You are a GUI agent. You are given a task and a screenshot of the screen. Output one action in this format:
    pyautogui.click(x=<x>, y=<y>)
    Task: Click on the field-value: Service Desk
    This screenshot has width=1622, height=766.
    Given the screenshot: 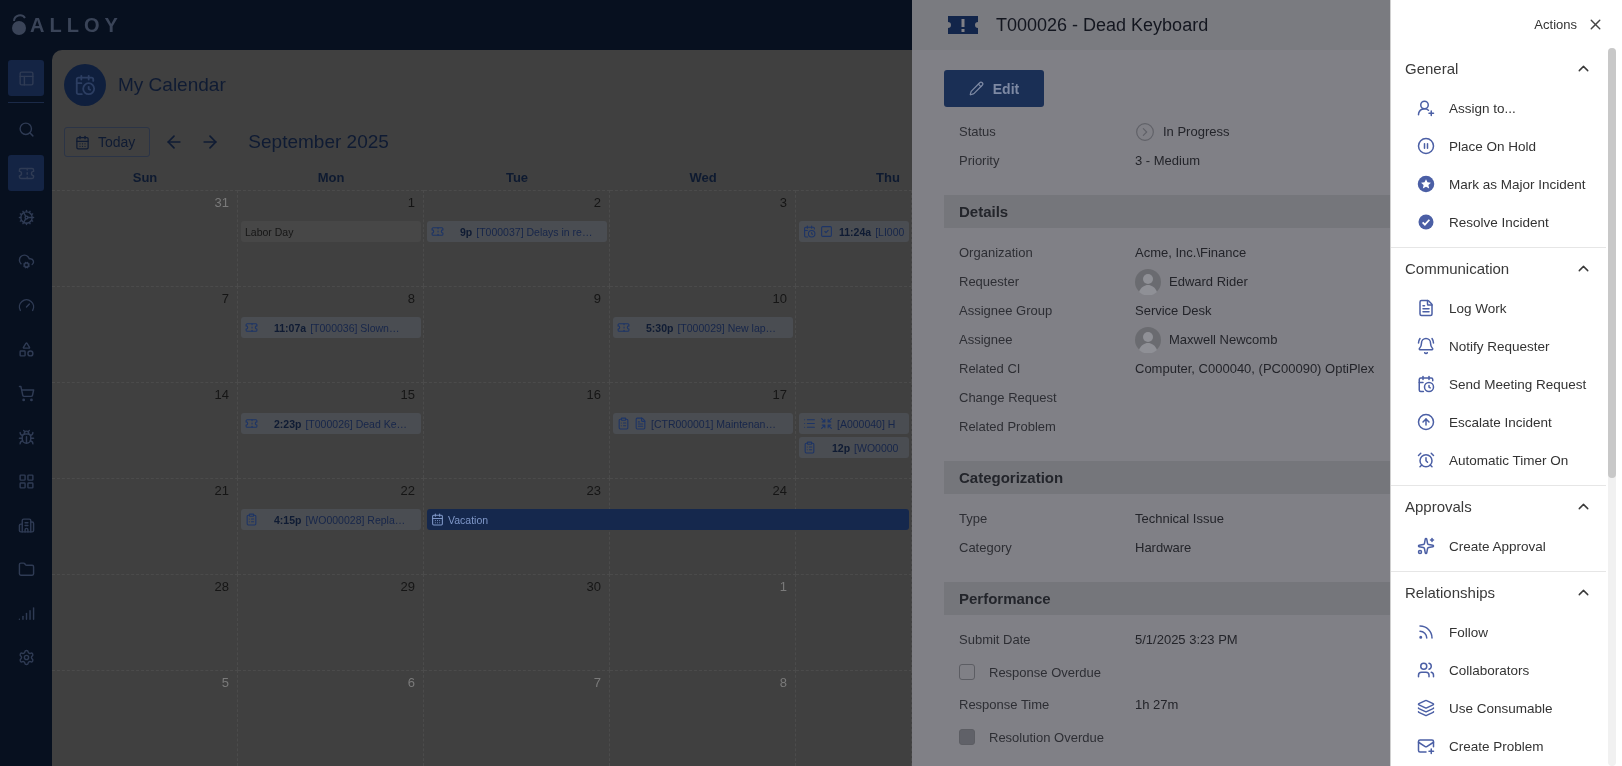 What is the action you would take?
    pyautogui.click(x=1173, y=310)
    